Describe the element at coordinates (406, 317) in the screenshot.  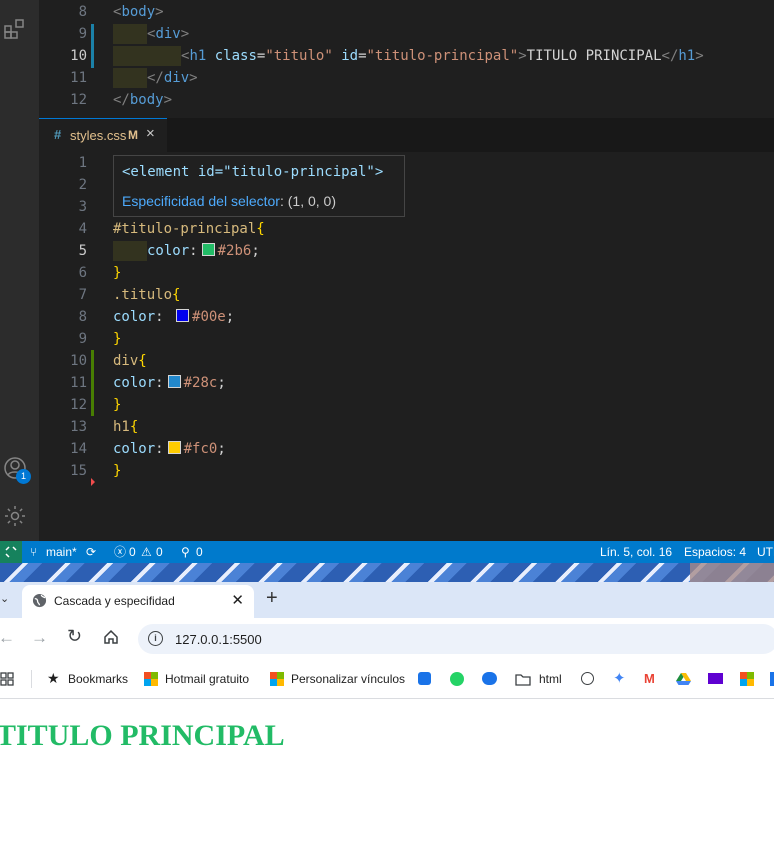
I see `code-line: 8 color: #00e;` at that location.